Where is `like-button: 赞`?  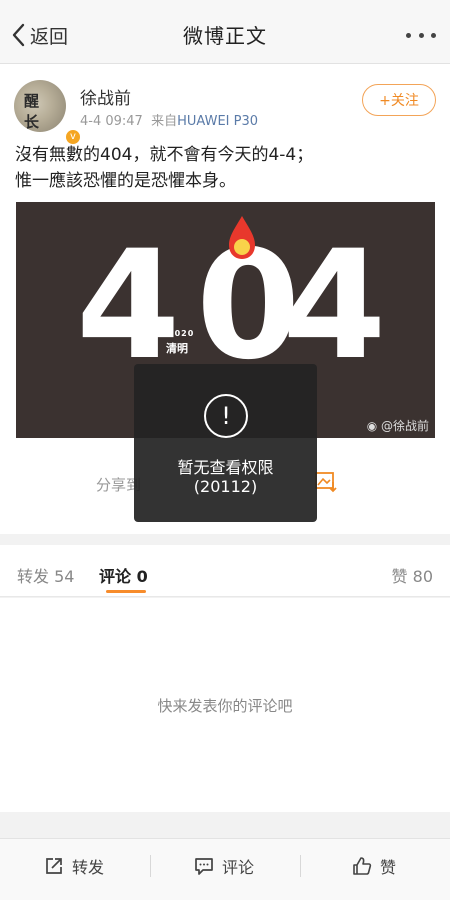
like-button: 赞 is located at coordinates (374, 866).